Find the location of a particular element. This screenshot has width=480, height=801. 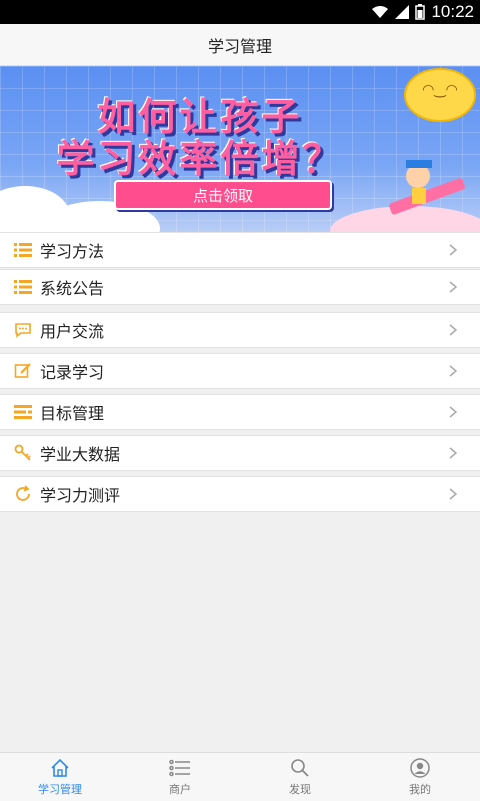

edit-icon is located at coordinates (23, 371).